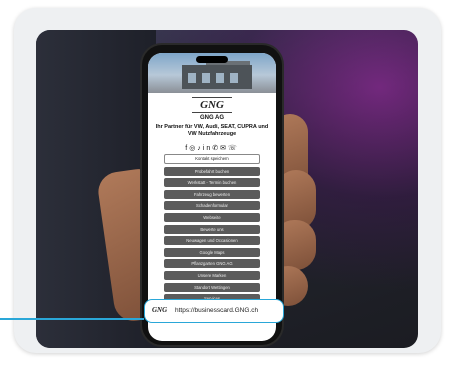 This screenshot has height=365, width=455. Describe the element at coordinates (212, 105) in the screenshot. I see `company-logo: GNG` at that location.